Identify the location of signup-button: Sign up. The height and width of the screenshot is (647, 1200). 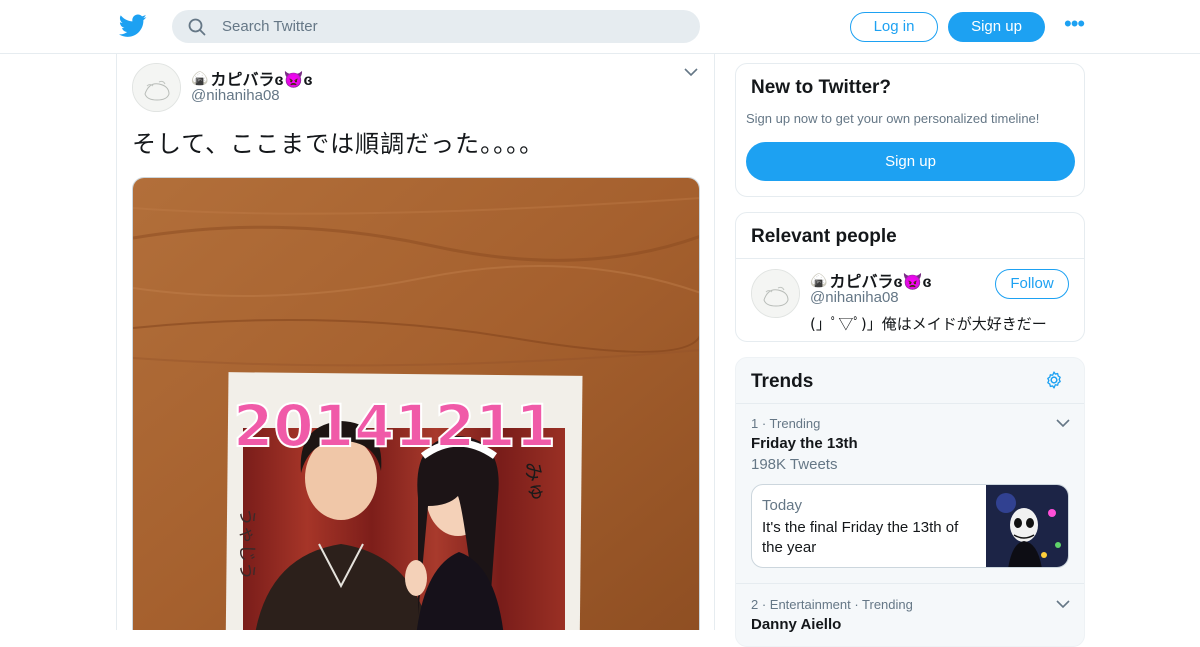
(996, 27).